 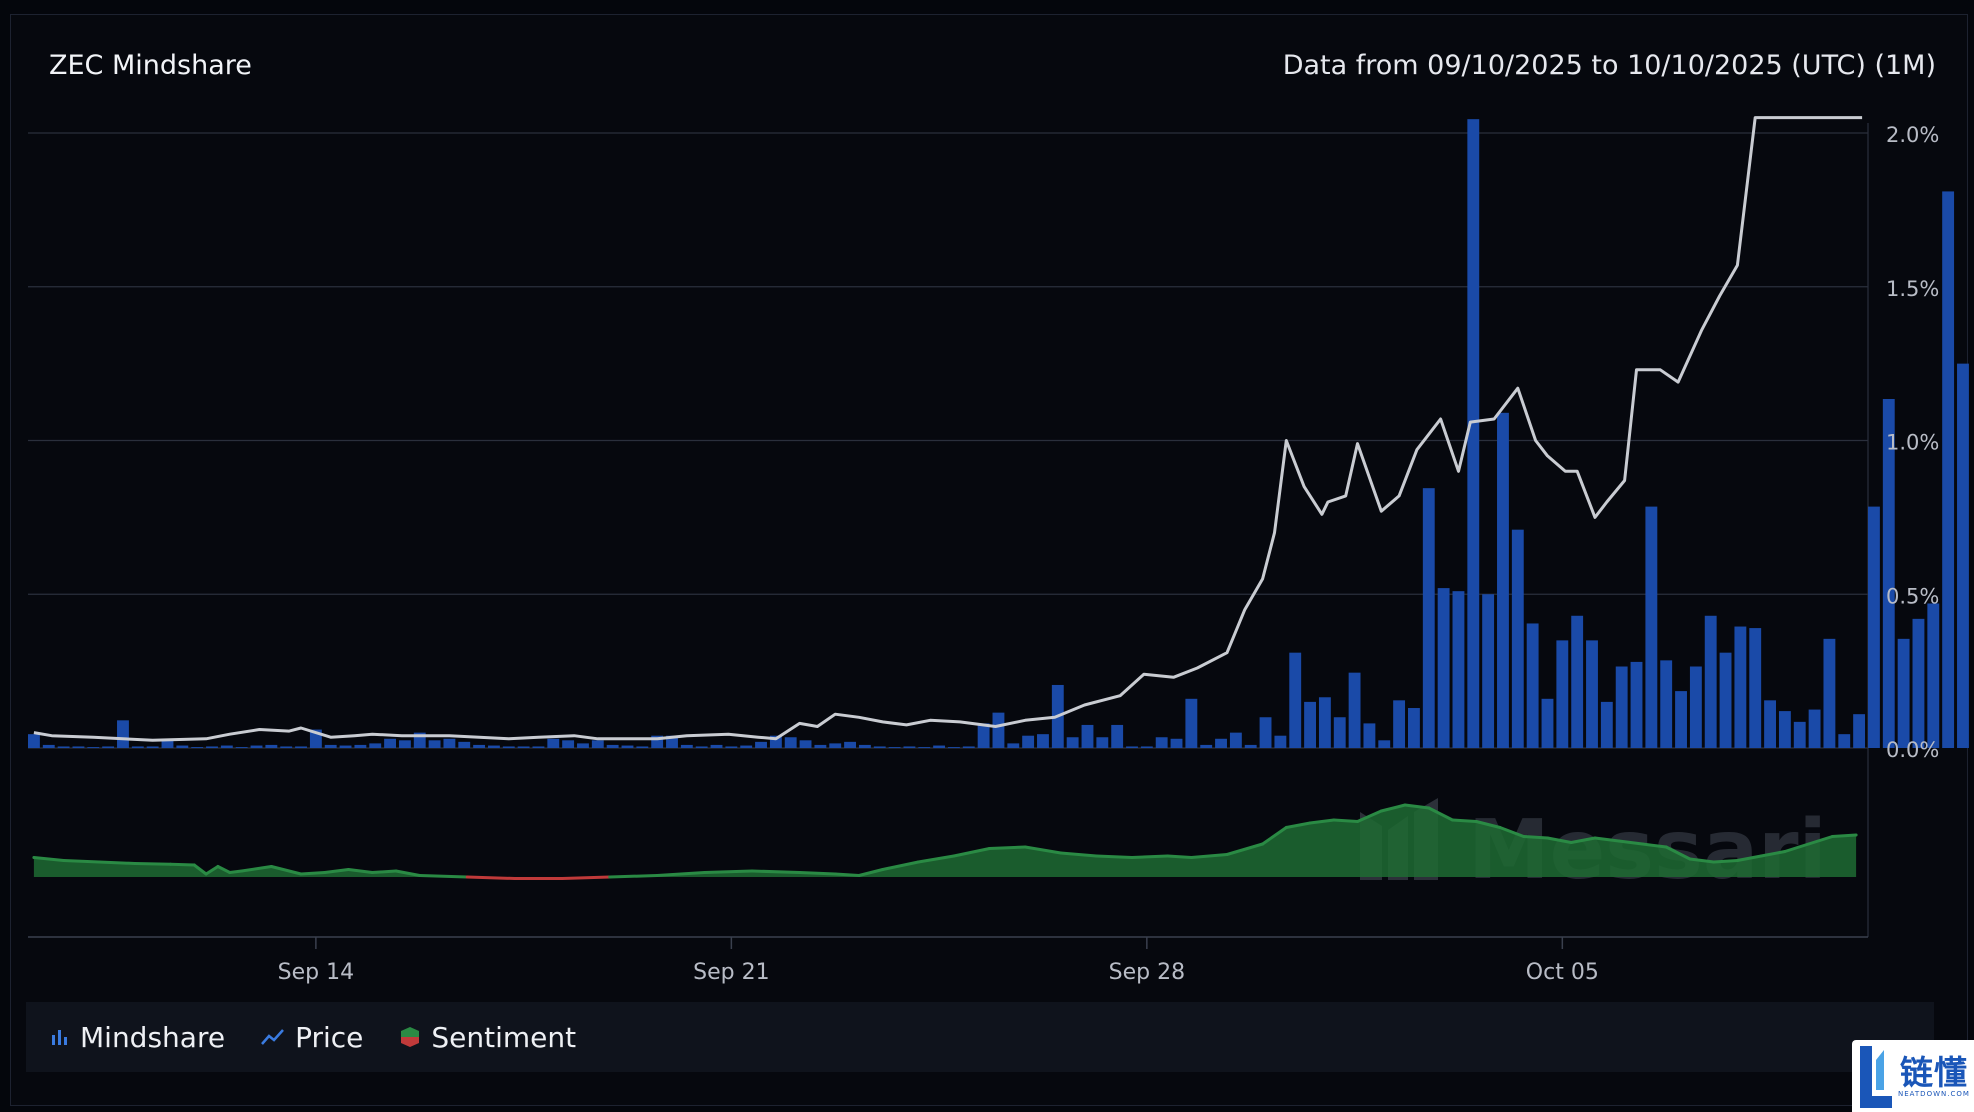 I want to click on legend-item-mindshare: Mindshare, so click(x=137, y=1037).